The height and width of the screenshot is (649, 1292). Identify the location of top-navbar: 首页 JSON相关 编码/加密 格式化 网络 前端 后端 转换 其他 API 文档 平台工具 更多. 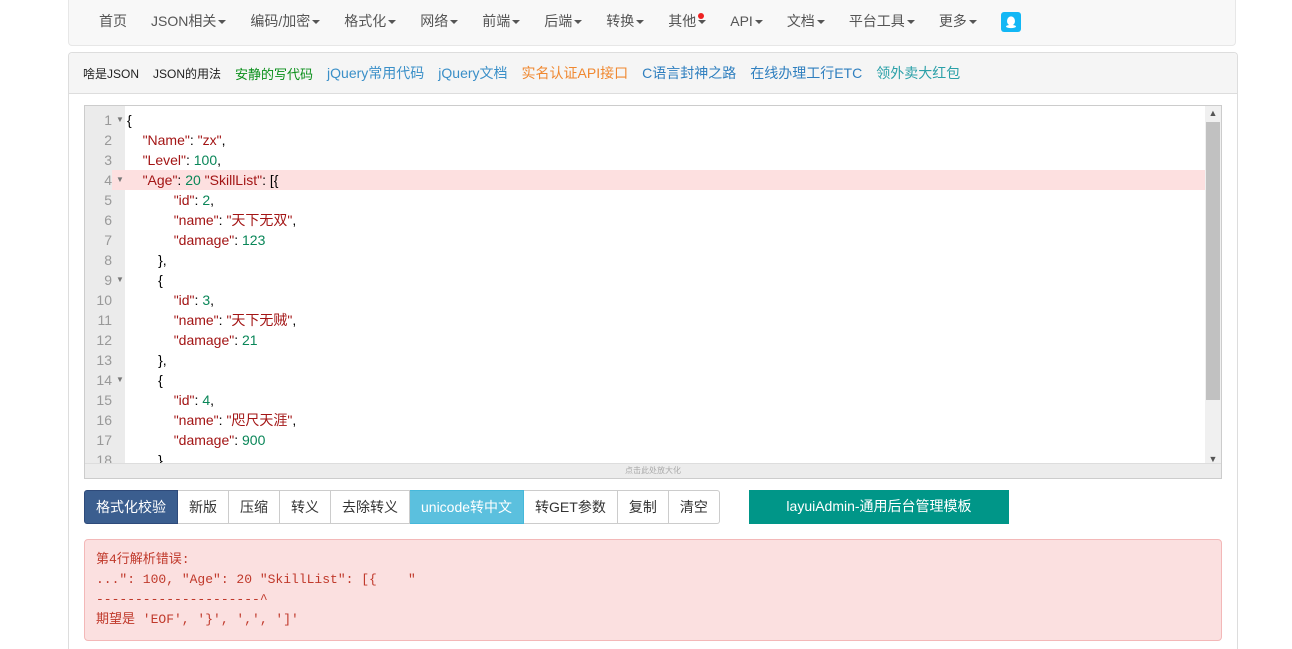
(652, 23).